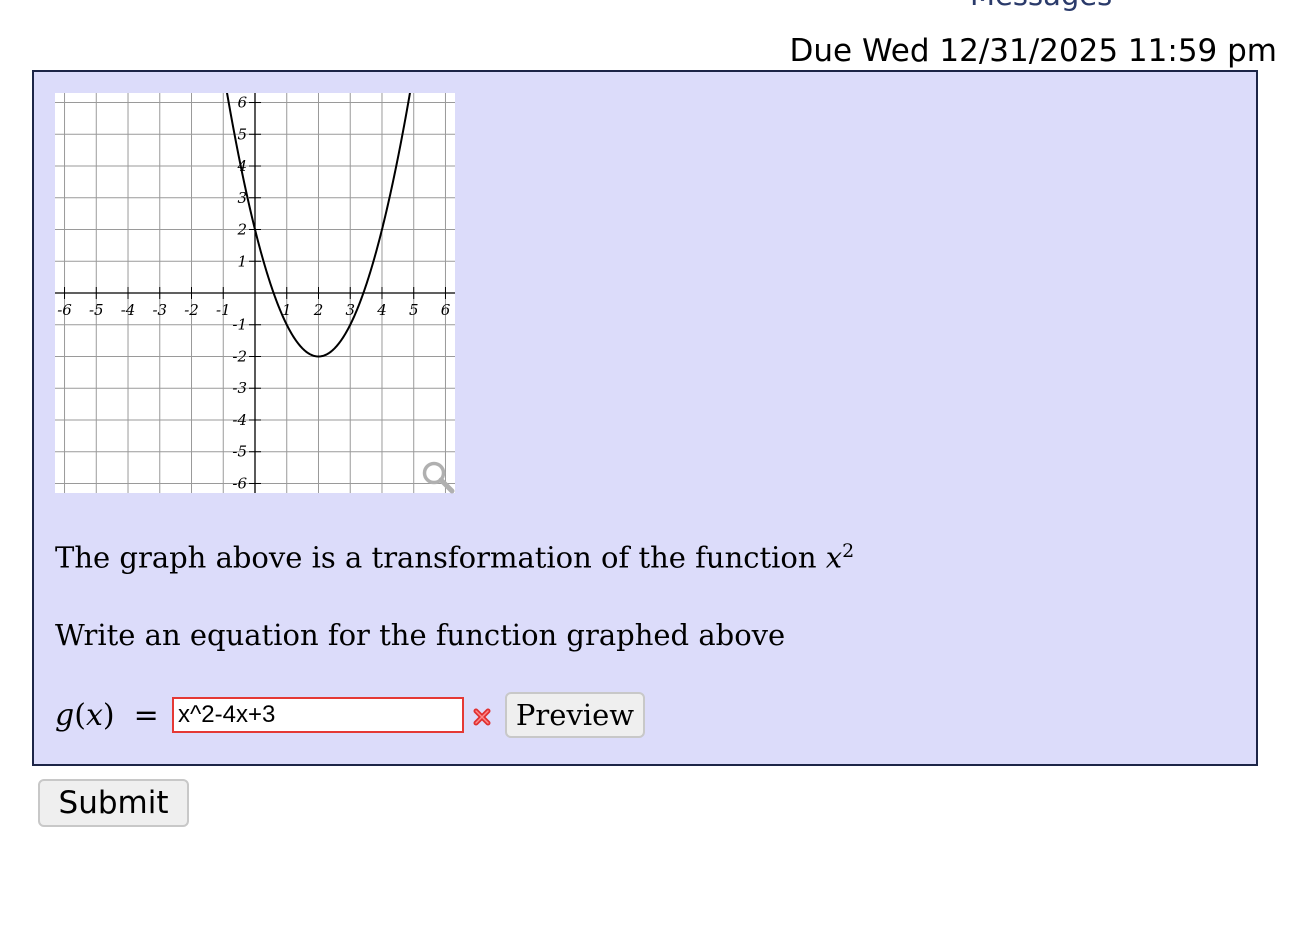 This screenshot has width=1298, height=946. Describe the element at coordinates (239, 452) in the screenshot. I see `y-tick-label: -5` at that location.